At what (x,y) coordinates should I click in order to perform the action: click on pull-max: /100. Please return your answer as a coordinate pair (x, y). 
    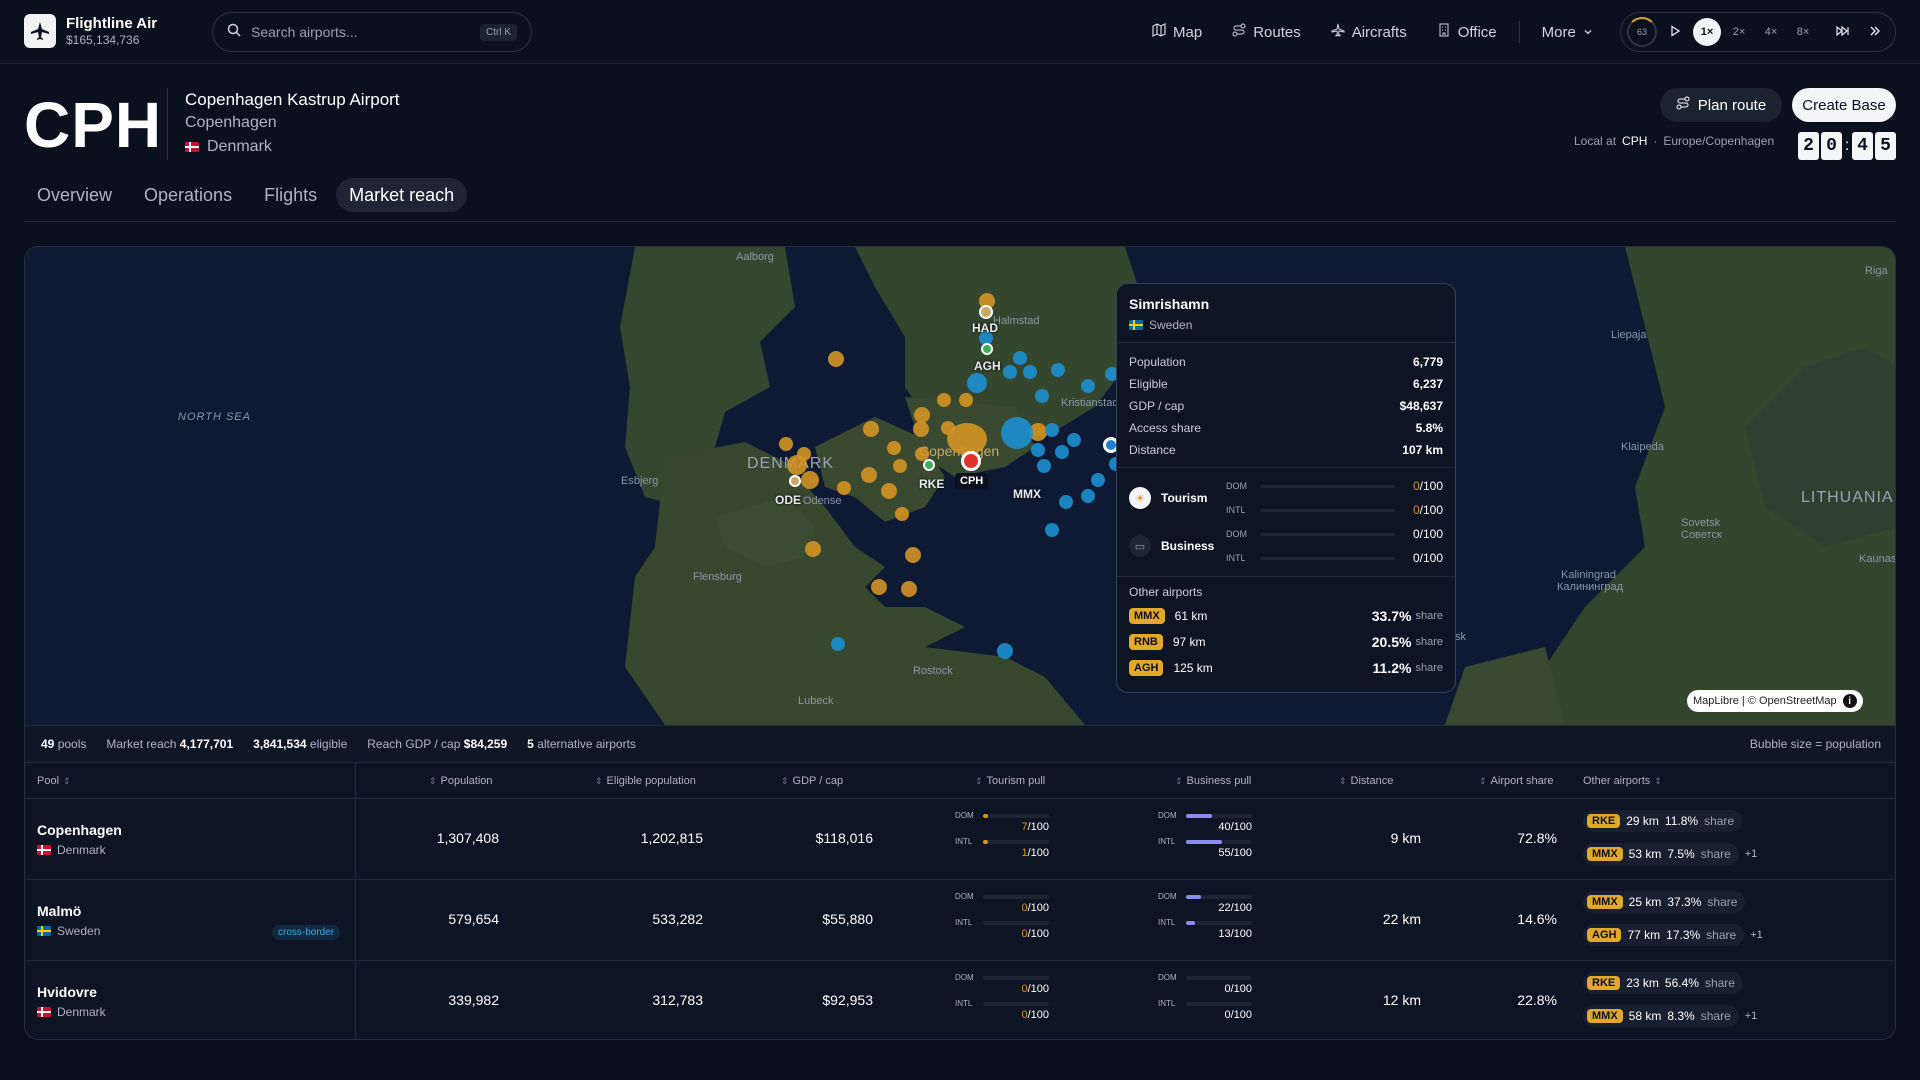
    Looking at the image, I should click on (1431, 486).